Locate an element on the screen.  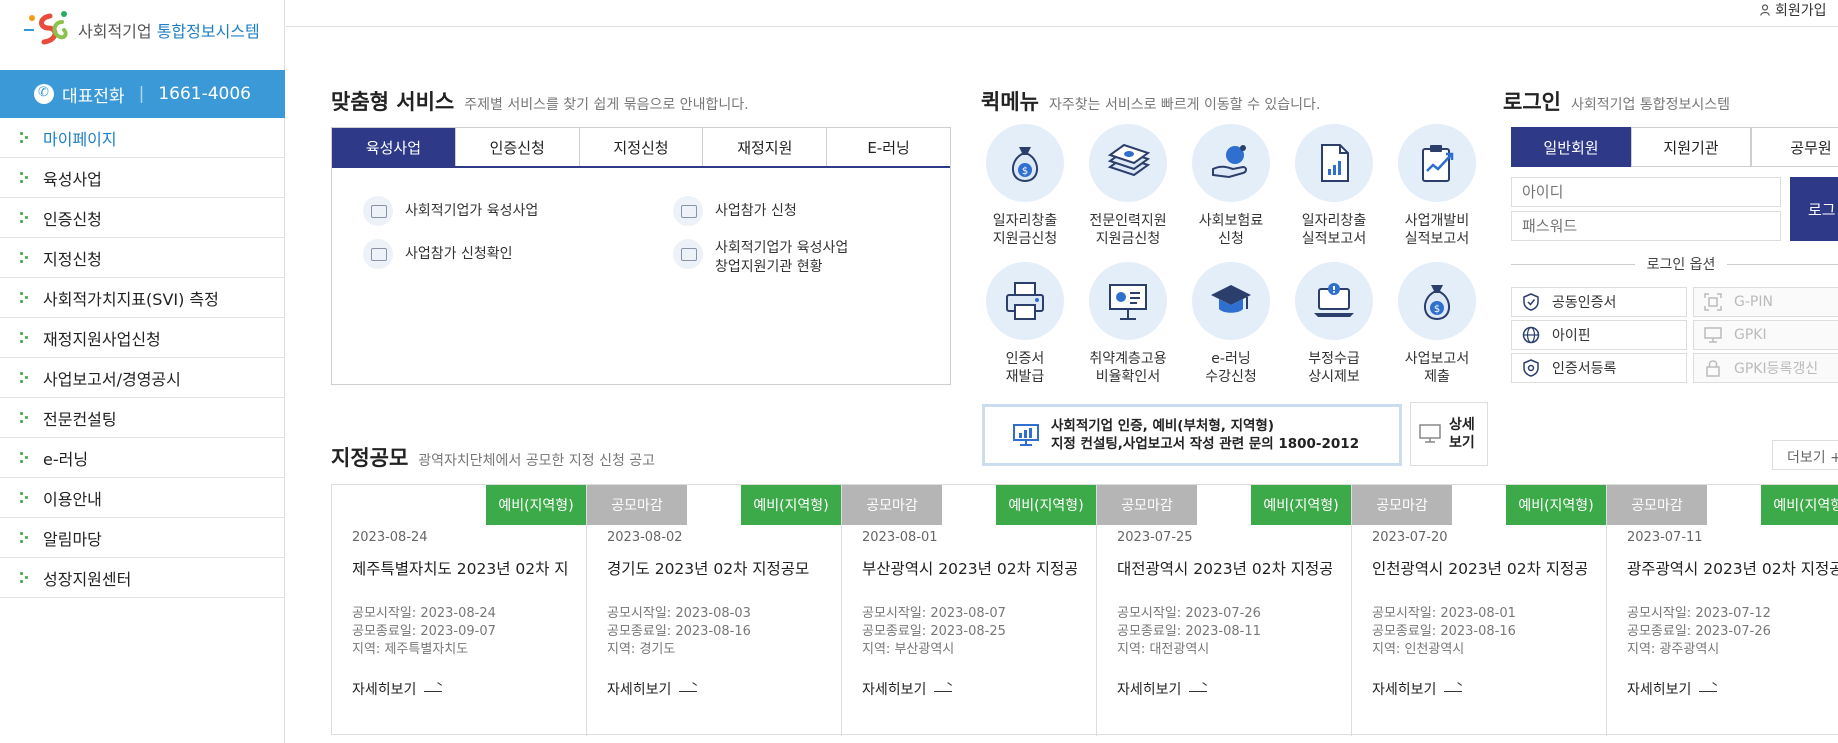
sidebar-item-label: 육성사업 is located at coordinates (72, 179).